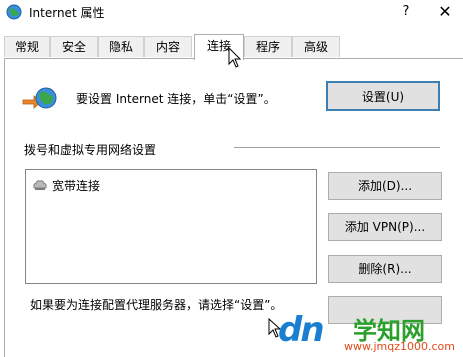 The width and height of the screenshot is (463, 357). What do you see at coordinates (337, 147) in the screenshot?
I see `section-divider` at bounding box center [337, 147].